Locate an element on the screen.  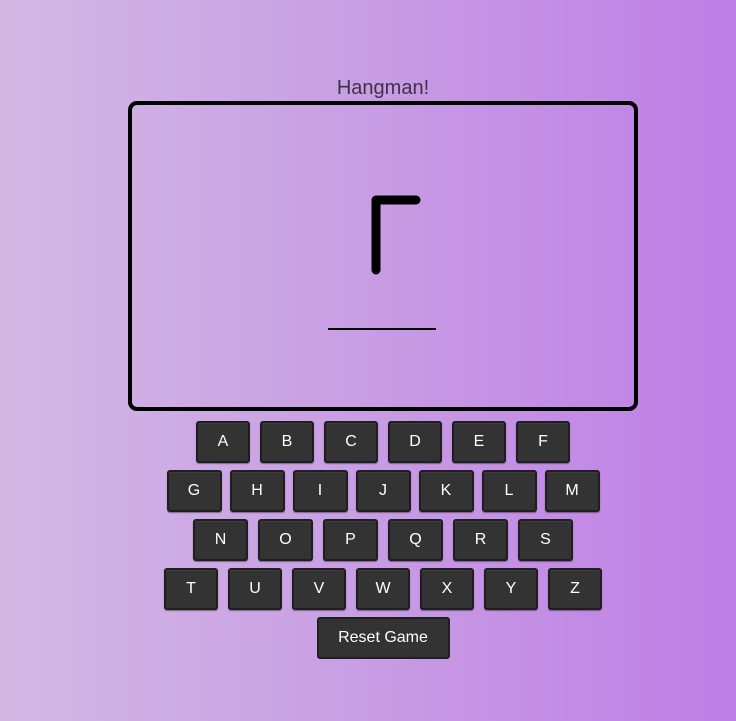
letter-key-b: B is located at coordinates (287, 442).